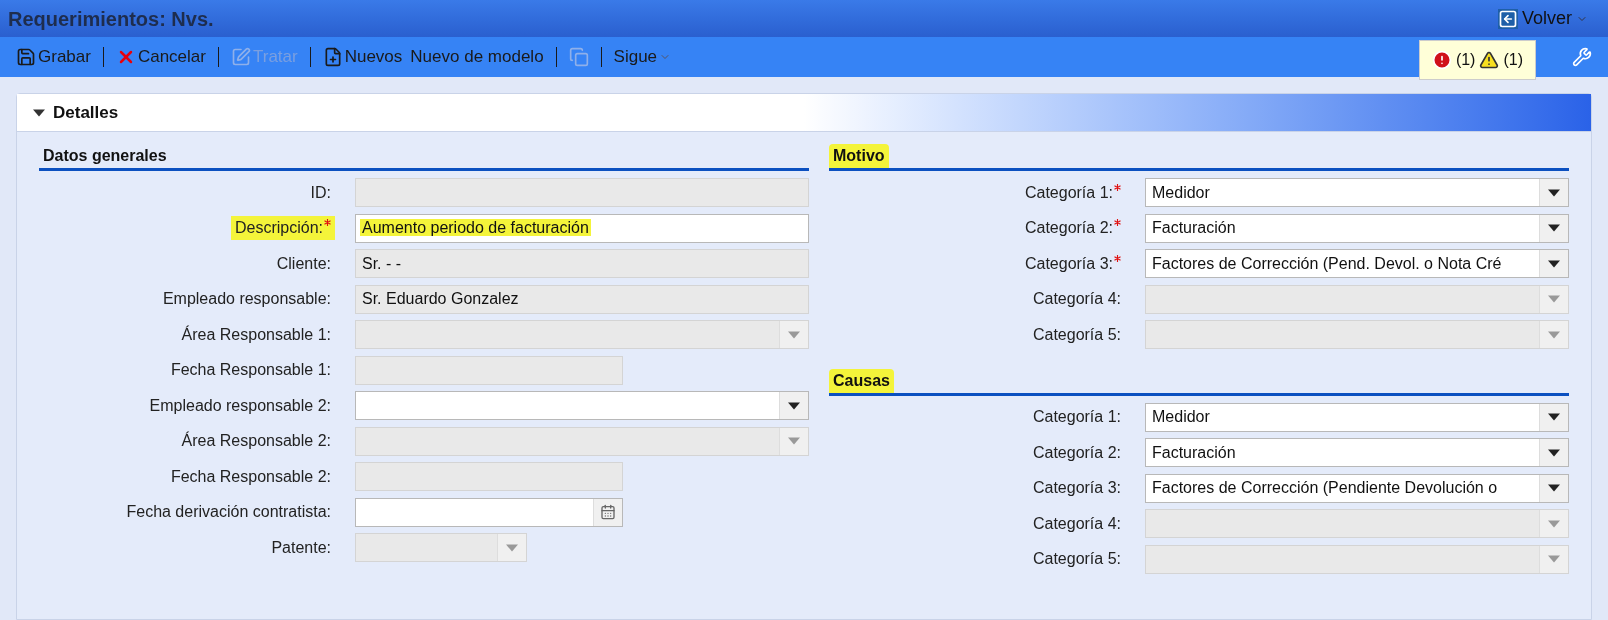  Describe the element at coordinates (303, 263) in the screenshot. I see `field-label: Cliente:` at that location.